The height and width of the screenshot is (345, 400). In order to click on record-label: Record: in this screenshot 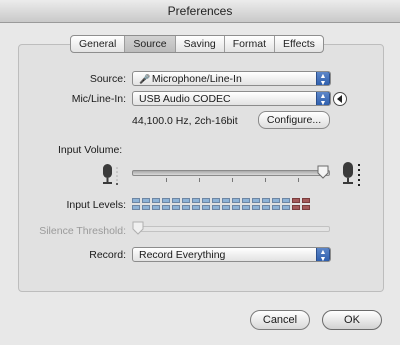, I will do `click(107, 255)`.